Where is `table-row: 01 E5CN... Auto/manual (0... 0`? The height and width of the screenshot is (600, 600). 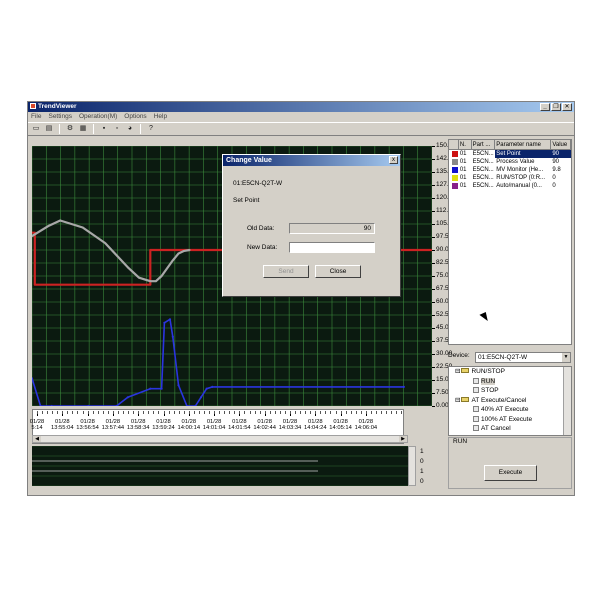 table-row: 01 E5CN... Auto/manual (0... 0 is located at coordinates (510, 186).